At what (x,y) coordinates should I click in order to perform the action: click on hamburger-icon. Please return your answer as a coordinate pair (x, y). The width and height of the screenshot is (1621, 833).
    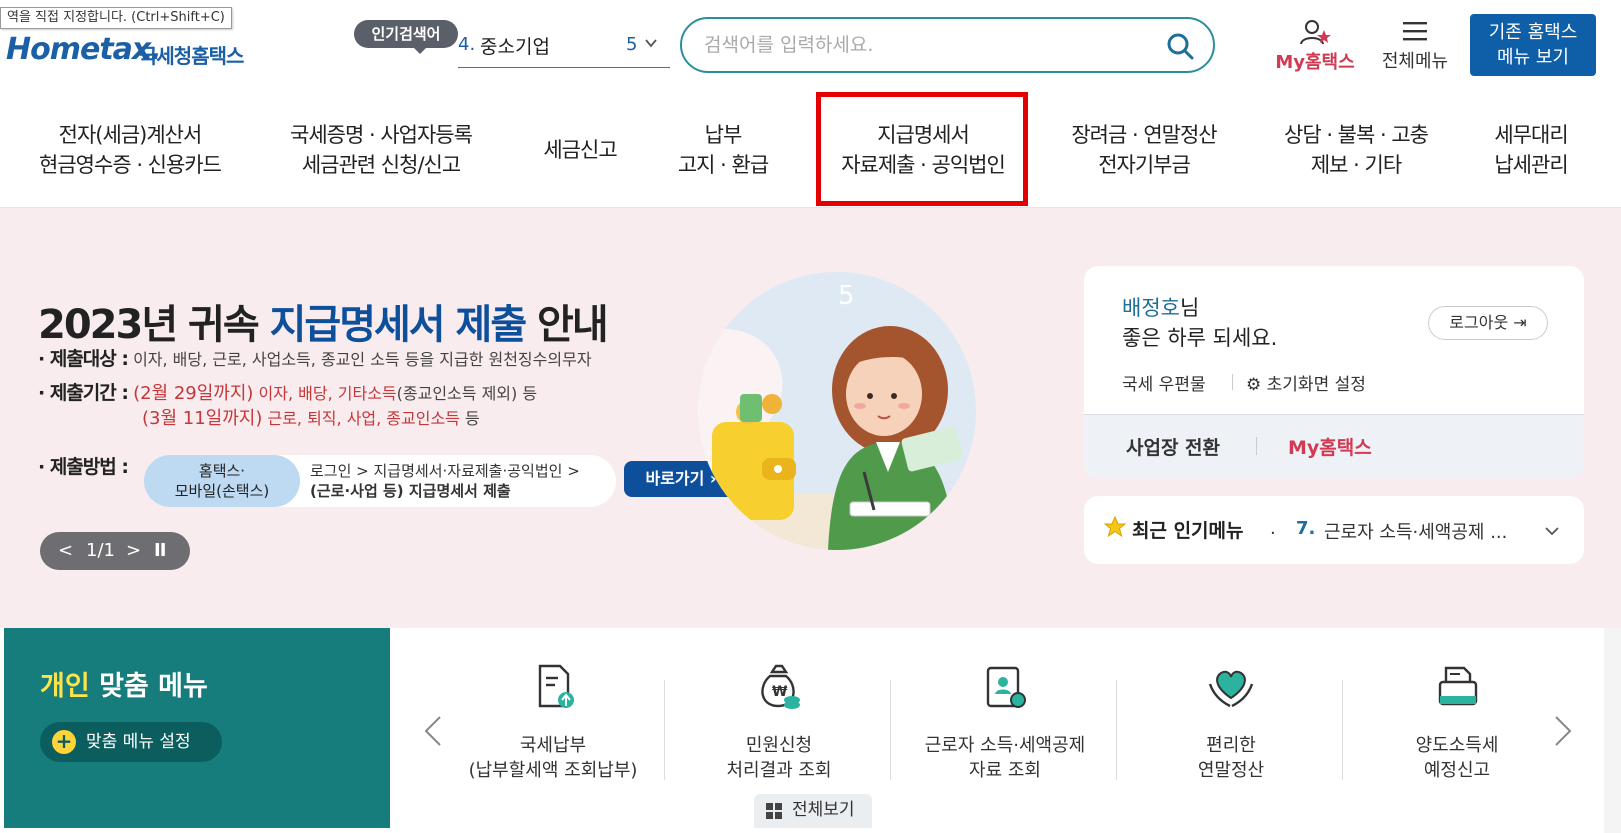
    Looking at the image, I should click on (1415, 31).